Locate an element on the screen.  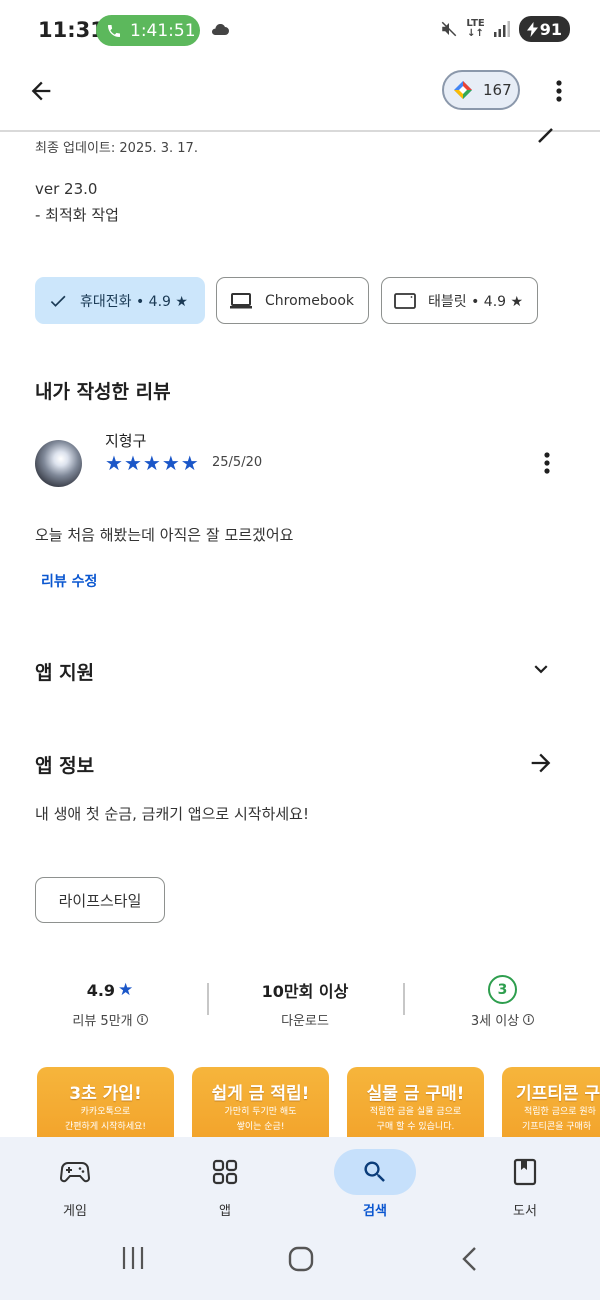
nav-label: 도서 is located at coordinates (525, 1211).